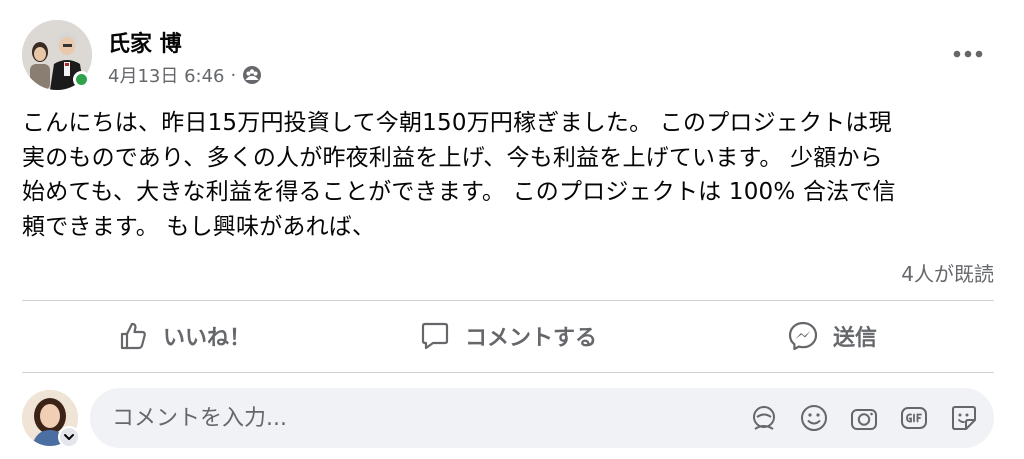  Describe the element at coordinates (206, 338) in the screenshot. I see `like-label: いいね！` at that location.